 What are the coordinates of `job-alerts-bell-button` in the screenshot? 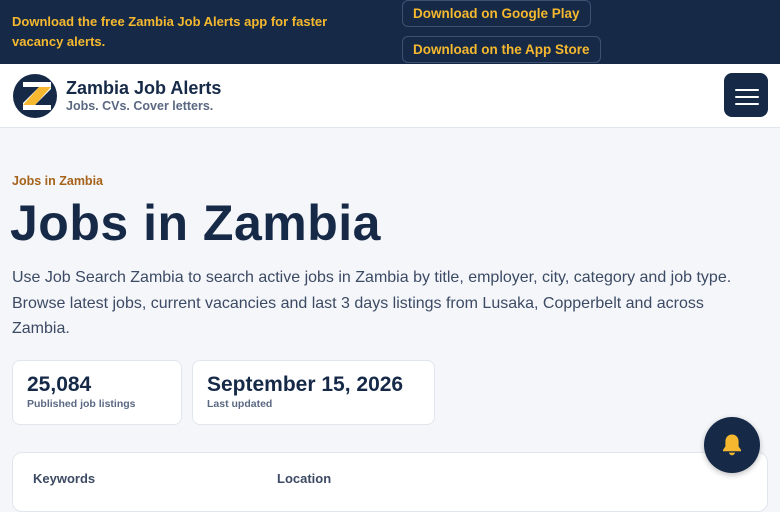 It's located at (732, 445).